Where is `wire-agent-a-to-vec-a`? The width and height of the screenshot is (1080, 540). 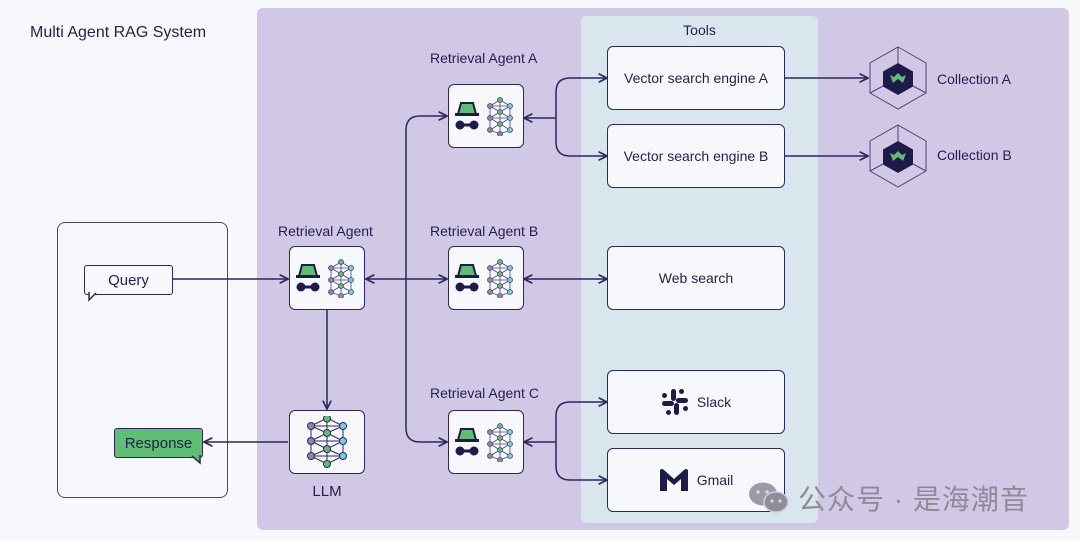 wire-agent-a-to-vec-a is located at coordinates (581, 98).